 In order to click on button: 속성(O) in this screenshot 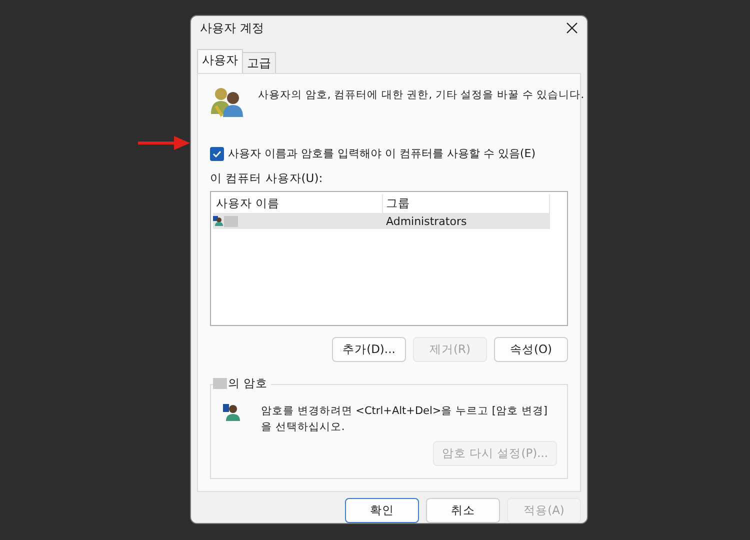, I will do `click(531, 349)`.